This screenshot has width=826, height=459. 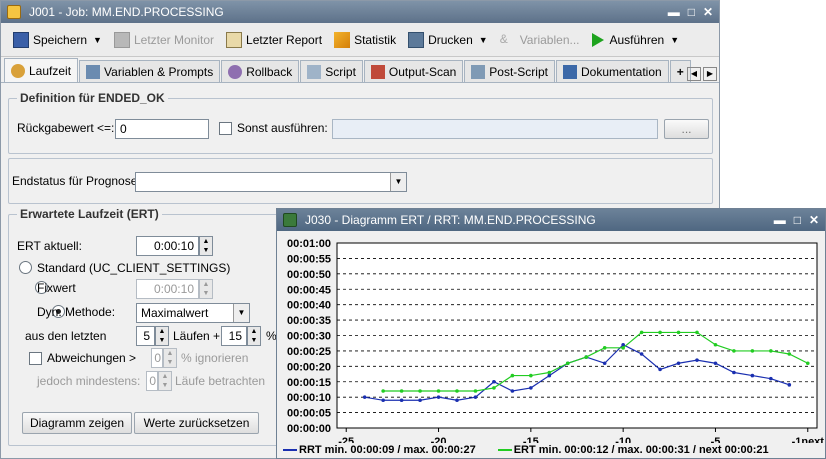 I want to click on x-tick-label: -1next, so click(x=808, y=439).